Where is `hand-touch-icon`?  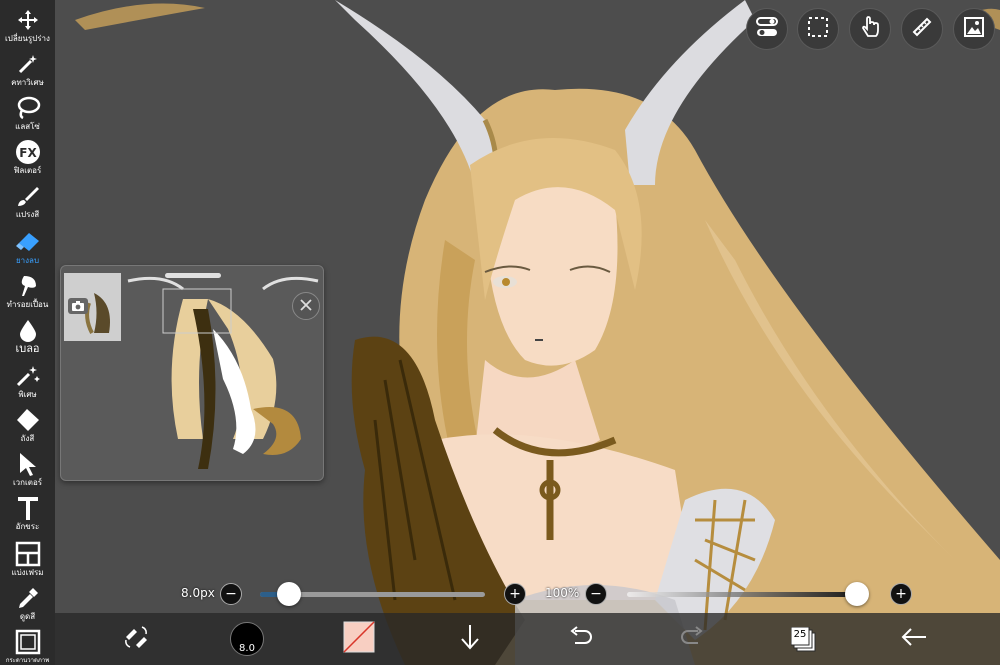
hand-touch-icon is located at coordinates (870, 29).